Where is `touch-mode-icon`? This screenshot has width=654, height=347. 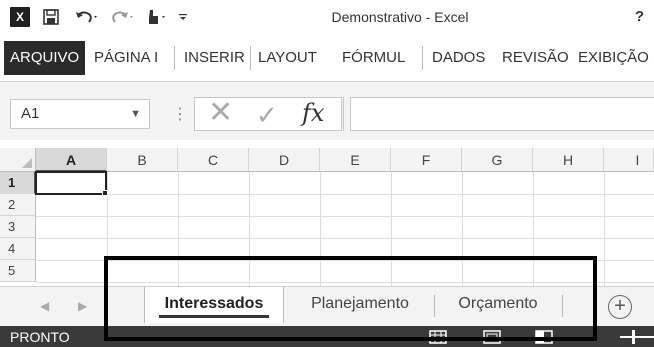
touch-mode-icon is located at coordinates (157, 17).